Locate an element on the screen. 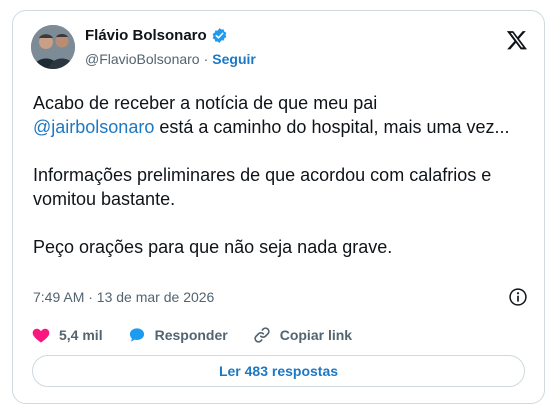 Image resolution: width=560 pixels, height=418 pixels. avatar is located at coordinates (53, 47).